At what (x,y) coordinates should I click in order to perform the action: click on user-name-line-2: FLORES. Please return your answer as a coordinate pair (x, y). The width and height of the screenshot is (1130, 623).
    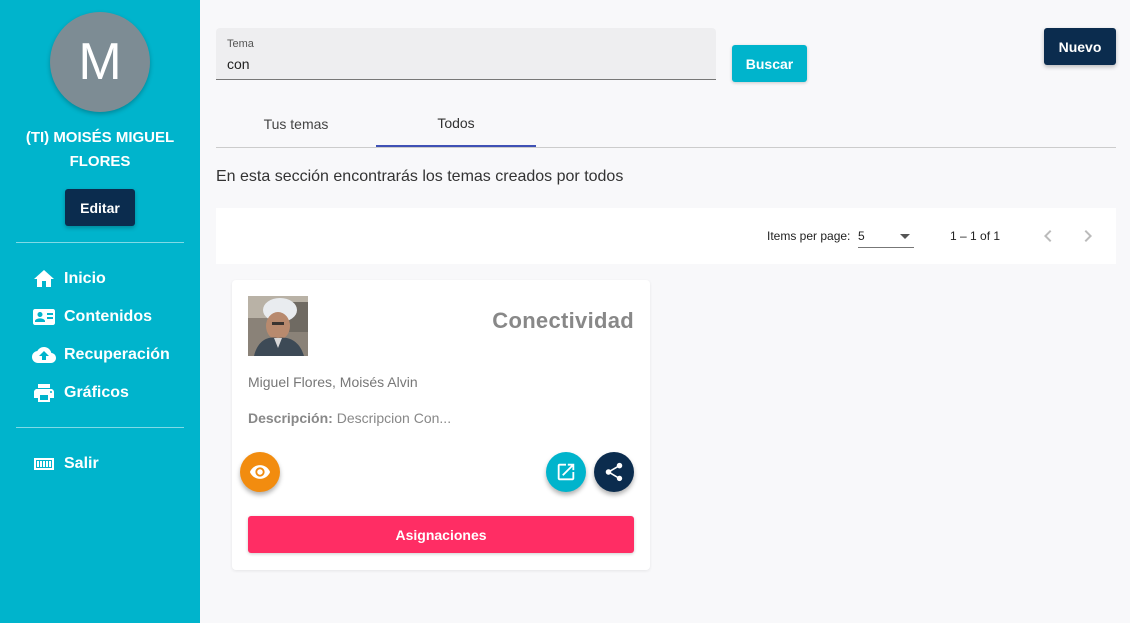
    Looking at the image, I should click on (100, 161).